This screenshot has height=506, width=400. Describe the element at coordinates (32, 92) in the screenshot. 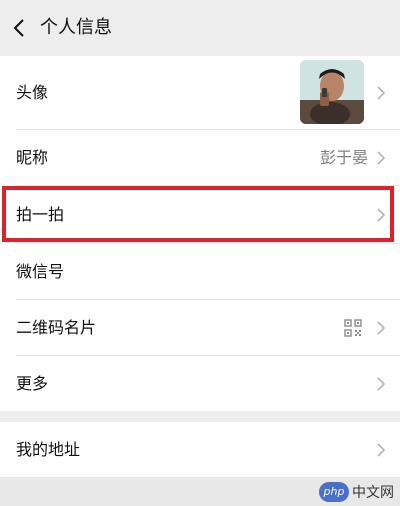

I see `avatar-label: 头像` at that location.